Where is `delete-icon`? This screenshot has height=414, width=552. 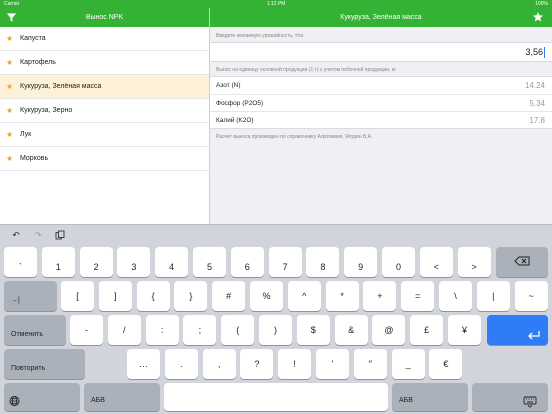
delete-icon is located at coordinates (522, 262).